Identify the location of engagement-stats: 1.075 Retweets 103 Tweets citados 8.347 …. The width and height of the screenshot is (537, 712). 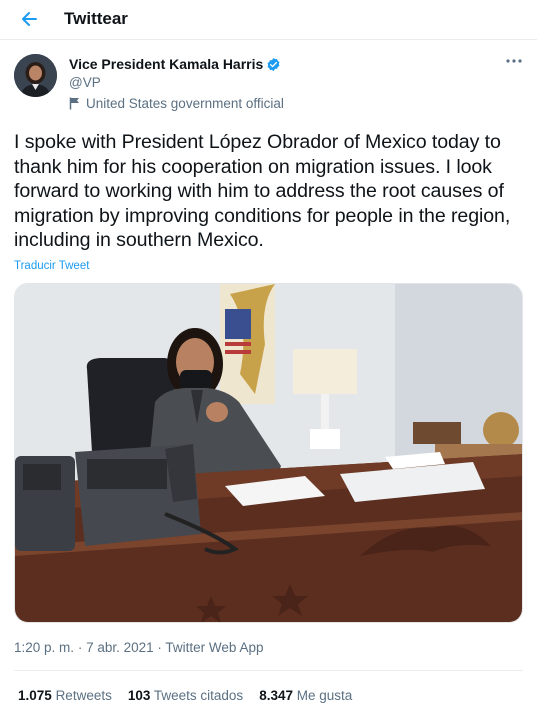
(193, 695).